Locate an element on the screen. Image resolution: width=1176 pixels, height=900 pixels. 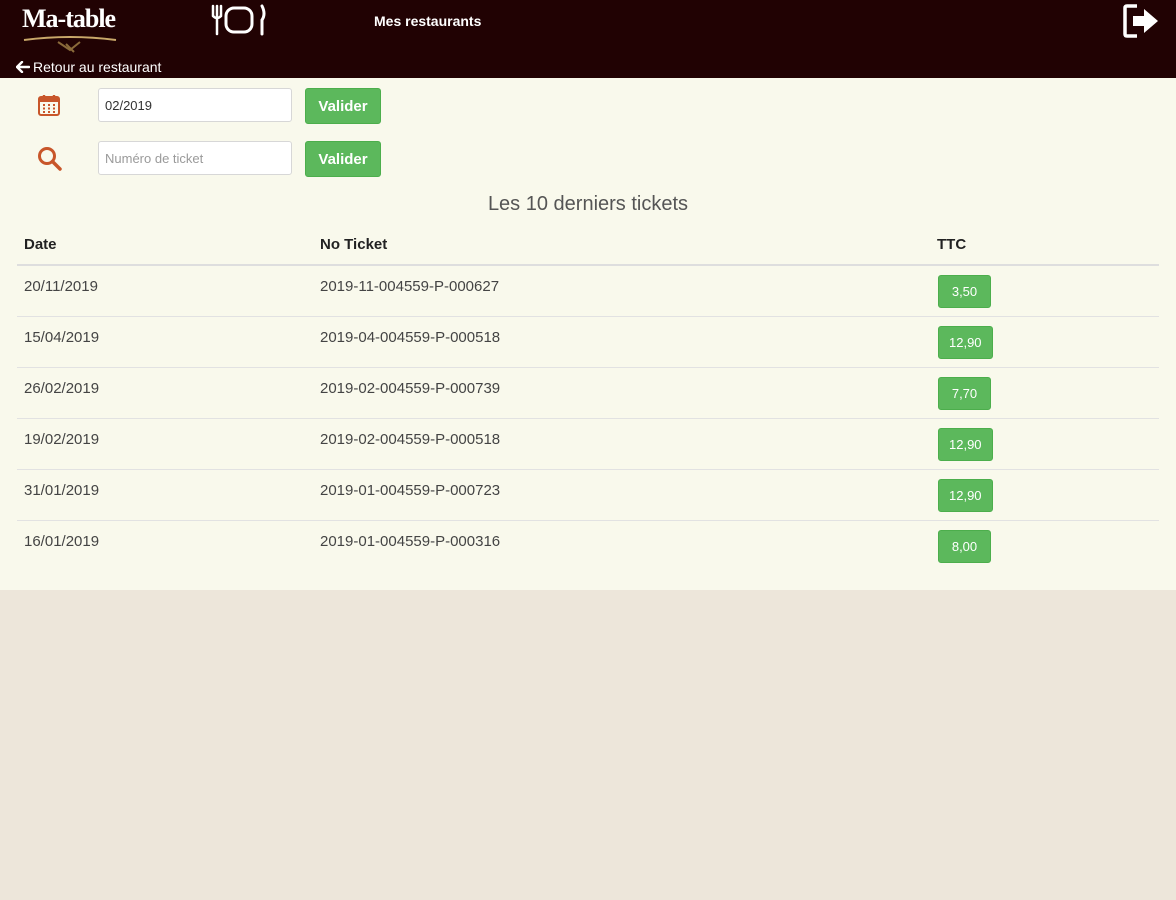
ticket-number: 2019-04-004559-P-000518 is located at coordinates (410, 337).